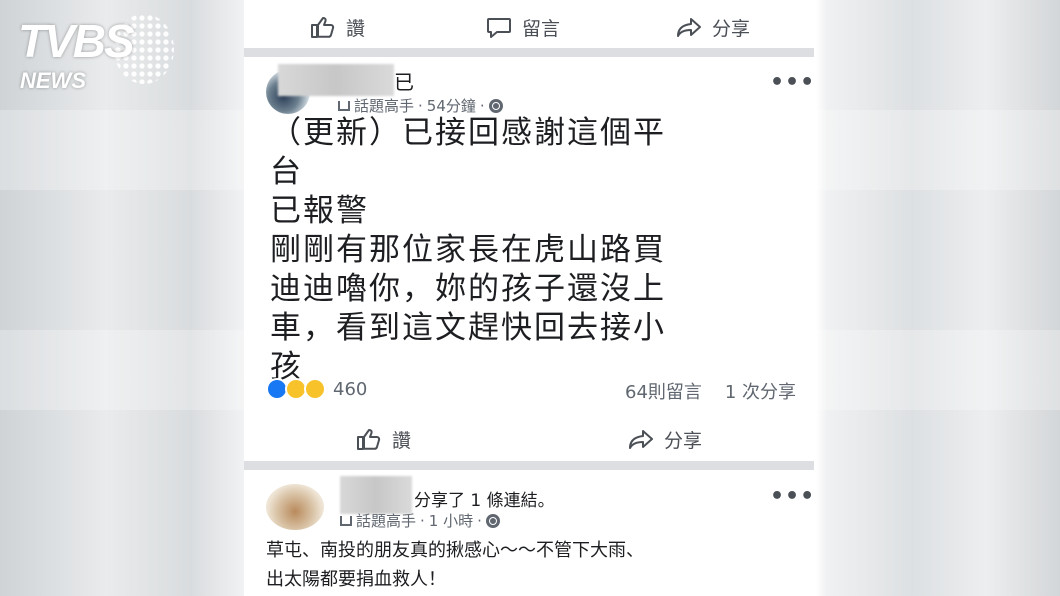  What do you see at coordinates (530, 439) in the screenshot?
I see `post-1-action-bar: 讚 分享` at bounding box center [530, 439].